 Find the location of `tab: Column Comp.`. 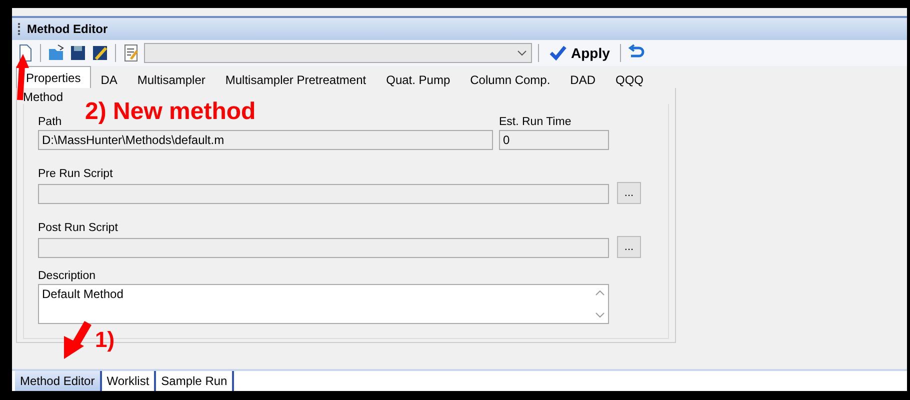

tab: Column Comp. is located at coordinates (510, 78).